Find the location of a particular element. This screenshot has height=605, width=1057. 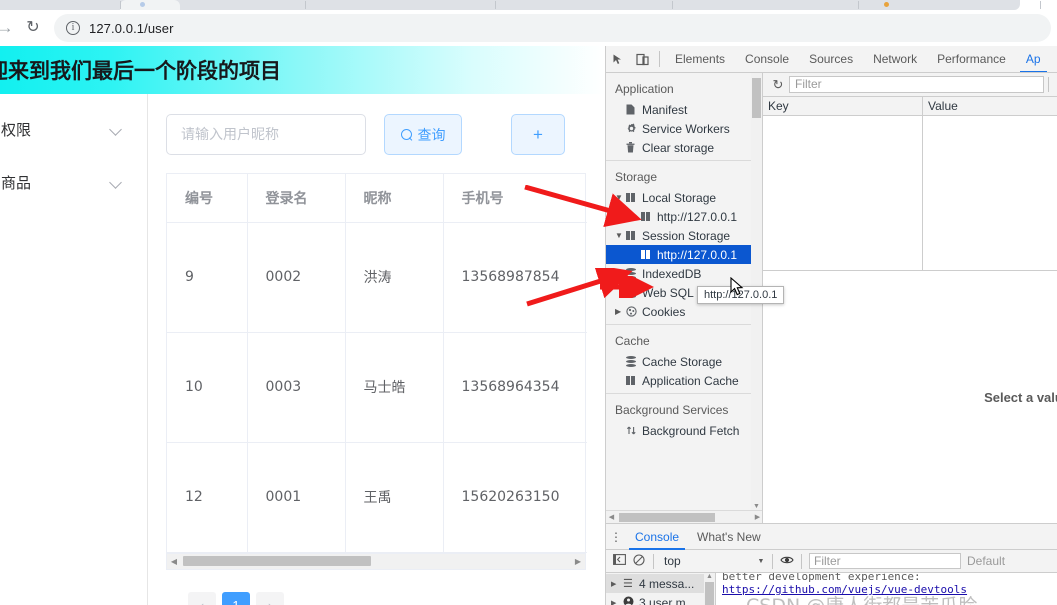

storage-filter-input: Filter is located at coordinates (916, 84).